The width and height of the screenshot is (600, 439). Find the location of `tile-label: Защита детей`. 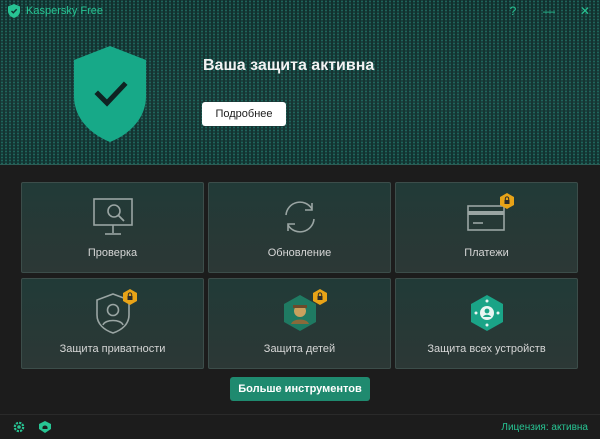

tile-label: Защита детей is located at coordinates (299, 349).